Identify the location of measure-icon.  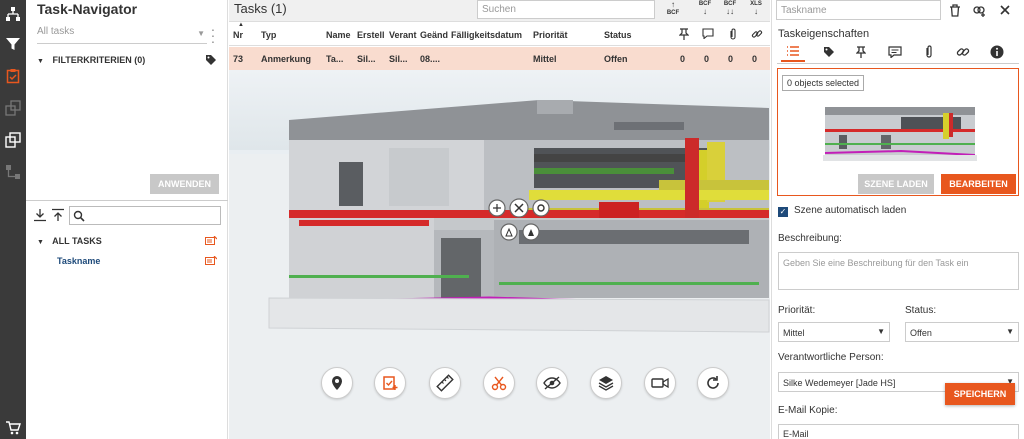
(445, 383).